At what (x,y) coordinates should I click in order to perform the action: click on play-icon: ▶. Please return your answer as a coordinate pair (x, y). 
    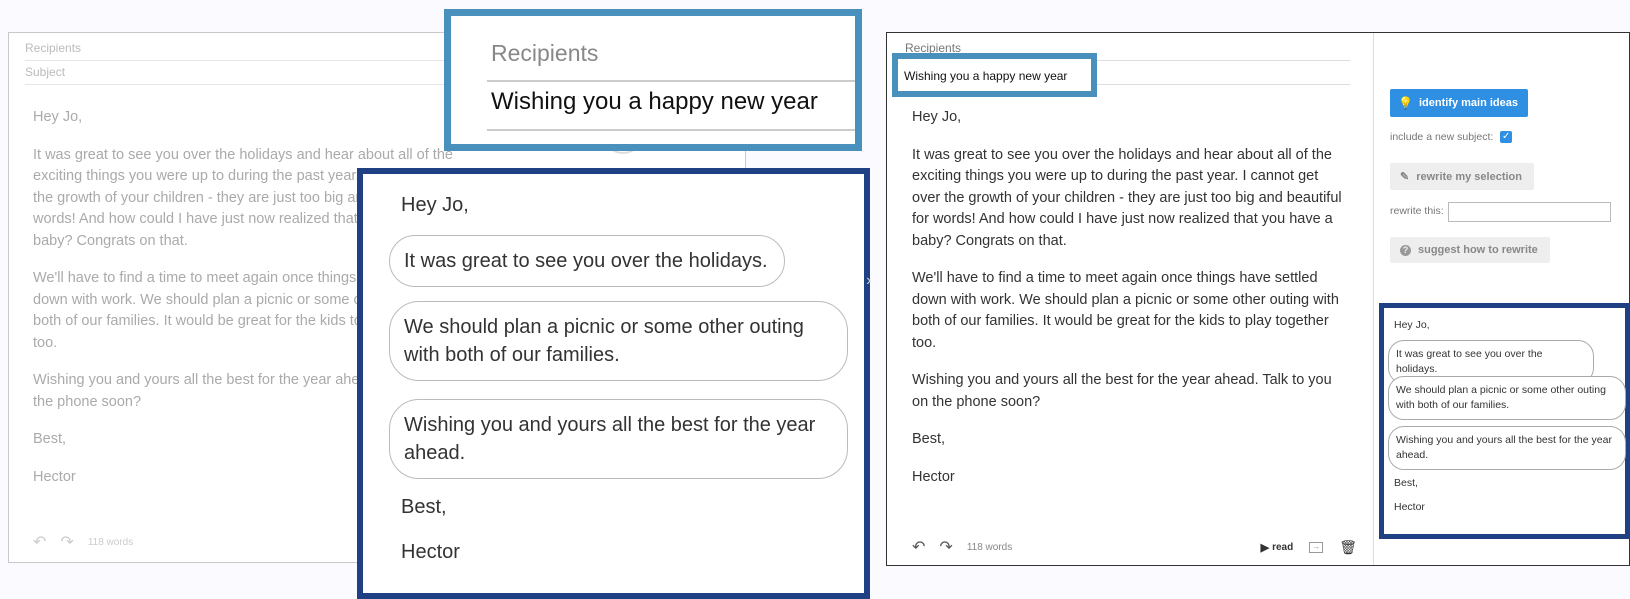
    Looking at the image, I should click on (1265, 547).